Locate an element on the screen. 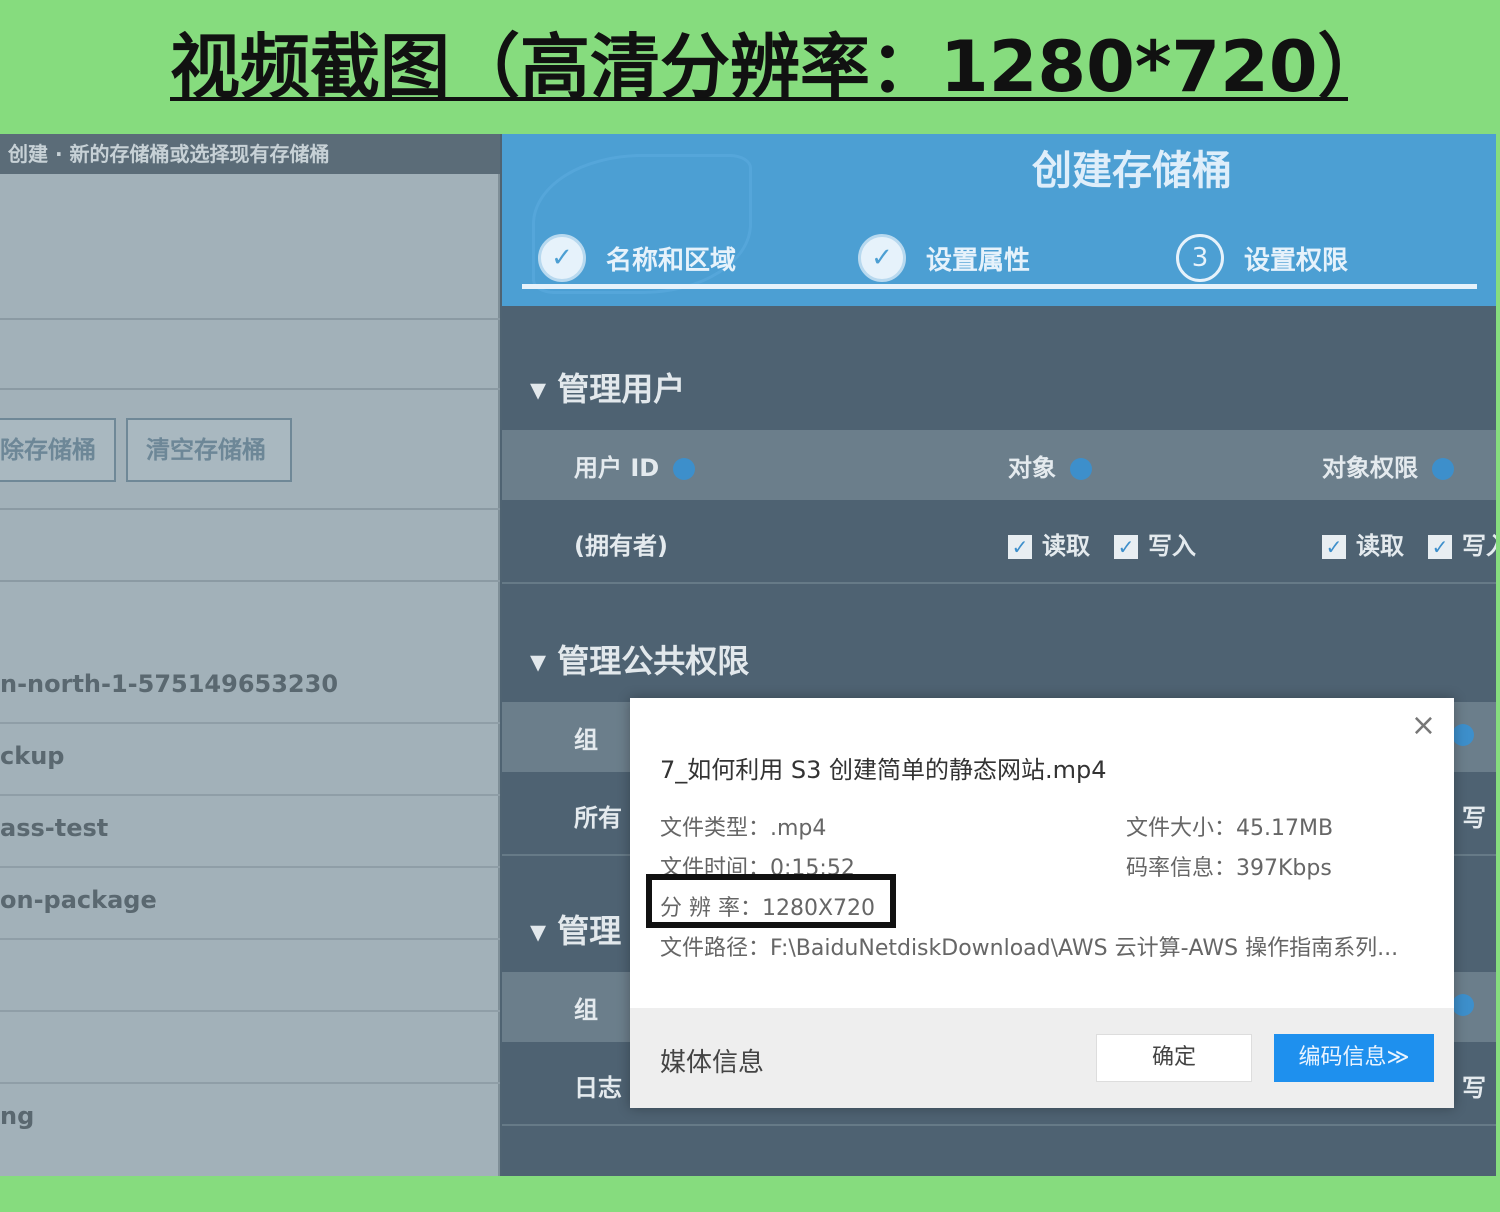 The width and height of the screenshot is (1500, 1212). section-public-permissions: ▾ 管理公共权限 is located at coordinates (639, 659).